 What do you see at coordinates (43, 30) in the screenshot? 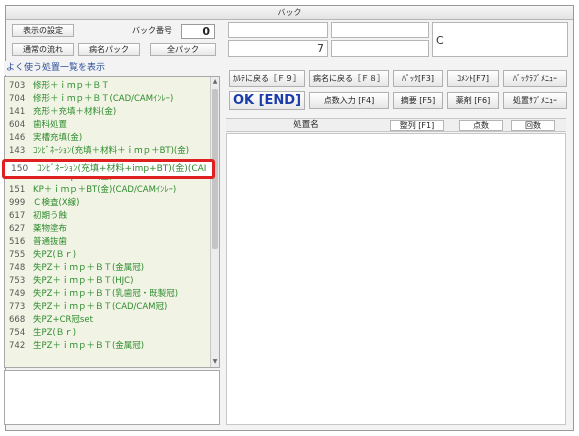
I see `display-settings-button: 表示の設定` at bounding box center [43, 30].